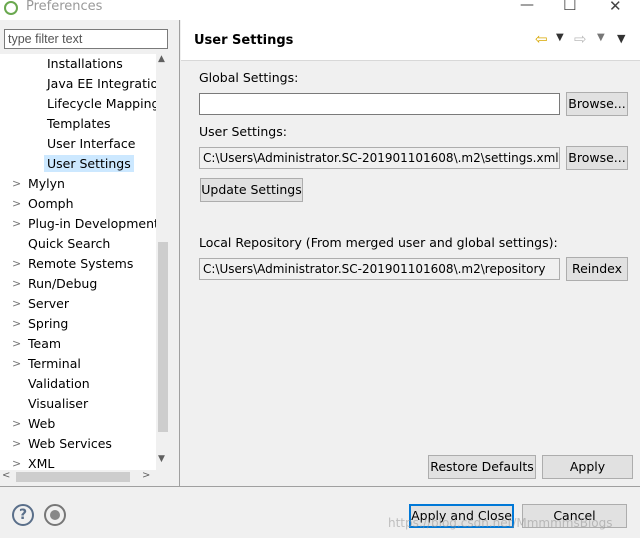  I want to click on tree-item-label: Java EE Integration, so click(101, 83).